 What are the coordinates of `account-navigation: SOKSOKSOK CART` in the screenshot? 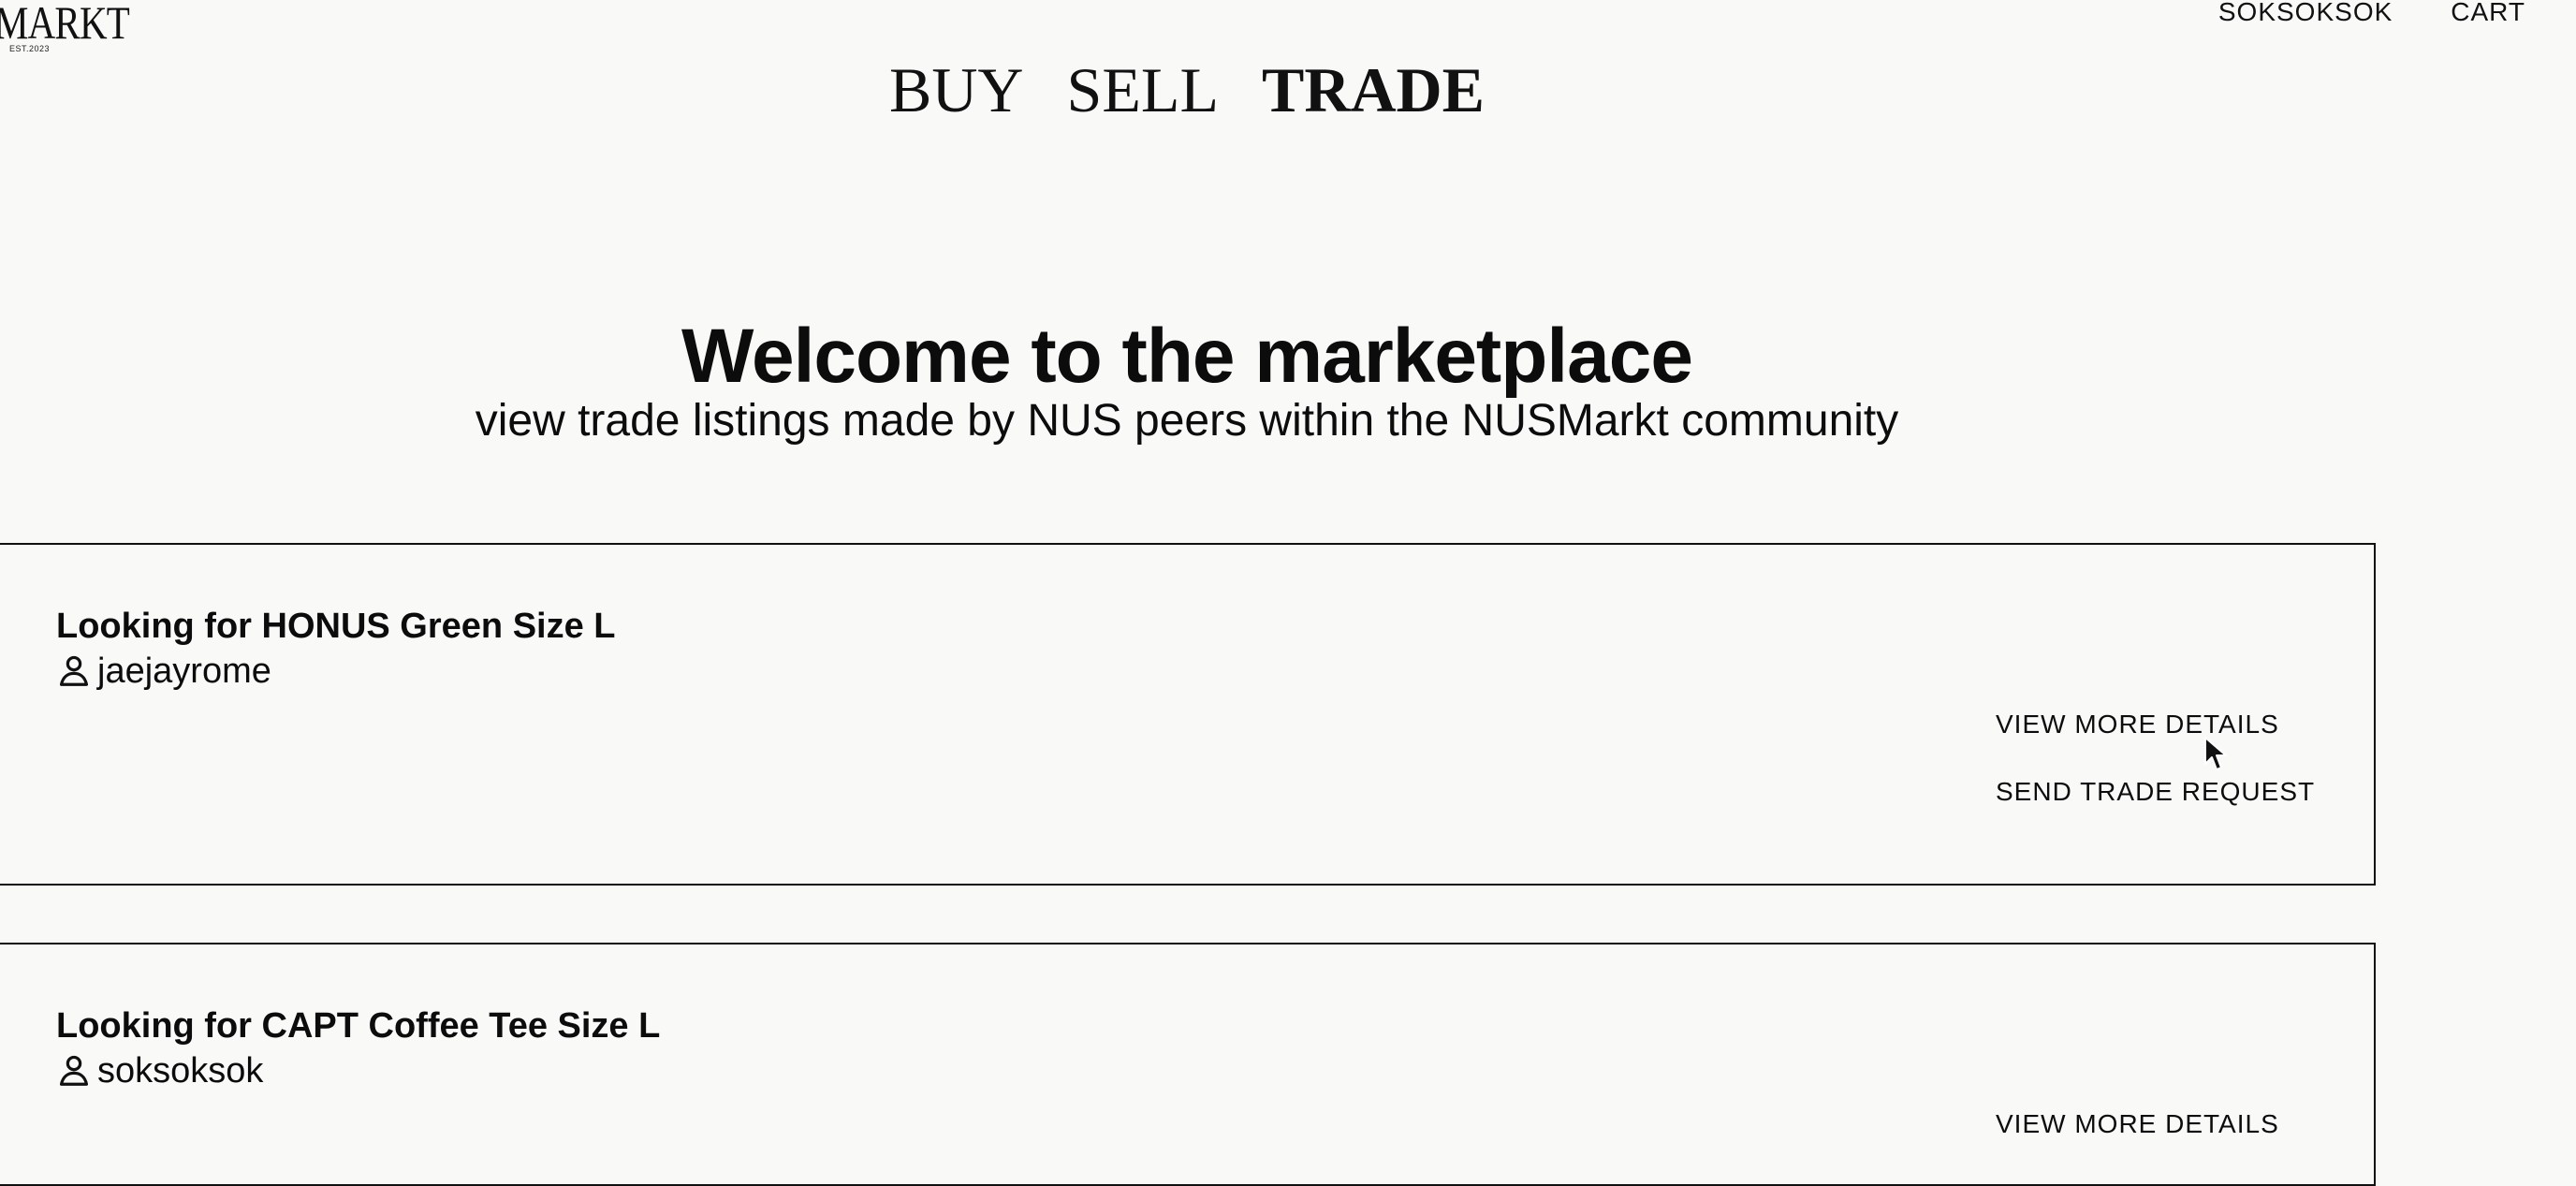 It's located at (2371, 13).